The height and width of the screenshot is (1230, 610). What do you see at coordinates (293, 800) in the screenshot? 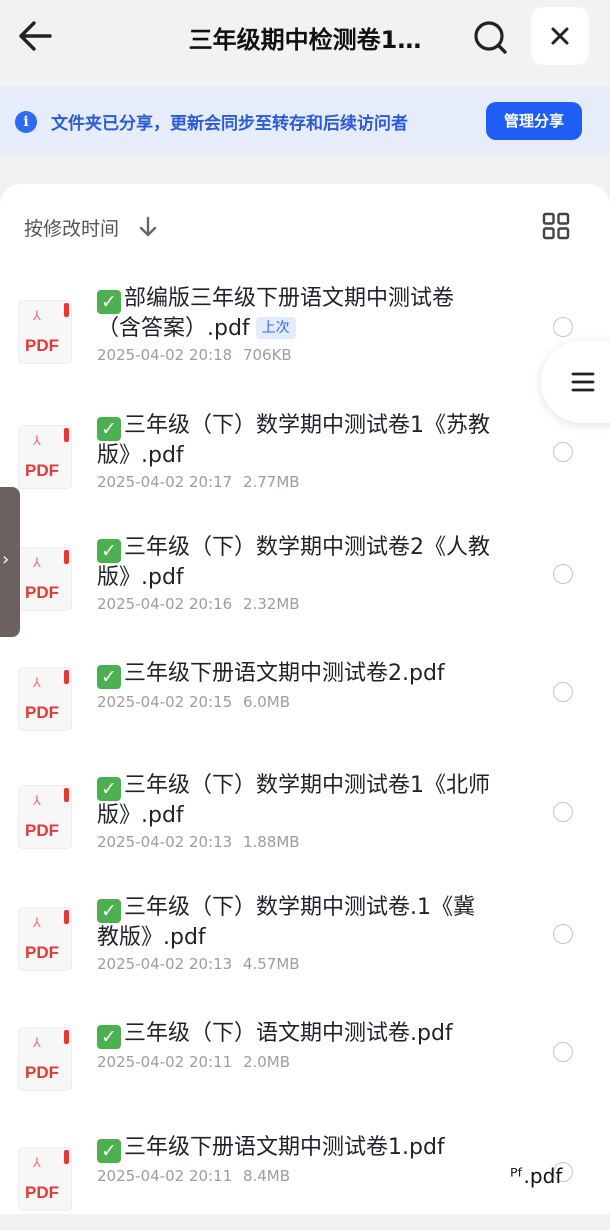
I see `file-name: ✓ 三年级（下）数学期中测试卷1《北师版》.pdf` at bounding box center [293, 800].